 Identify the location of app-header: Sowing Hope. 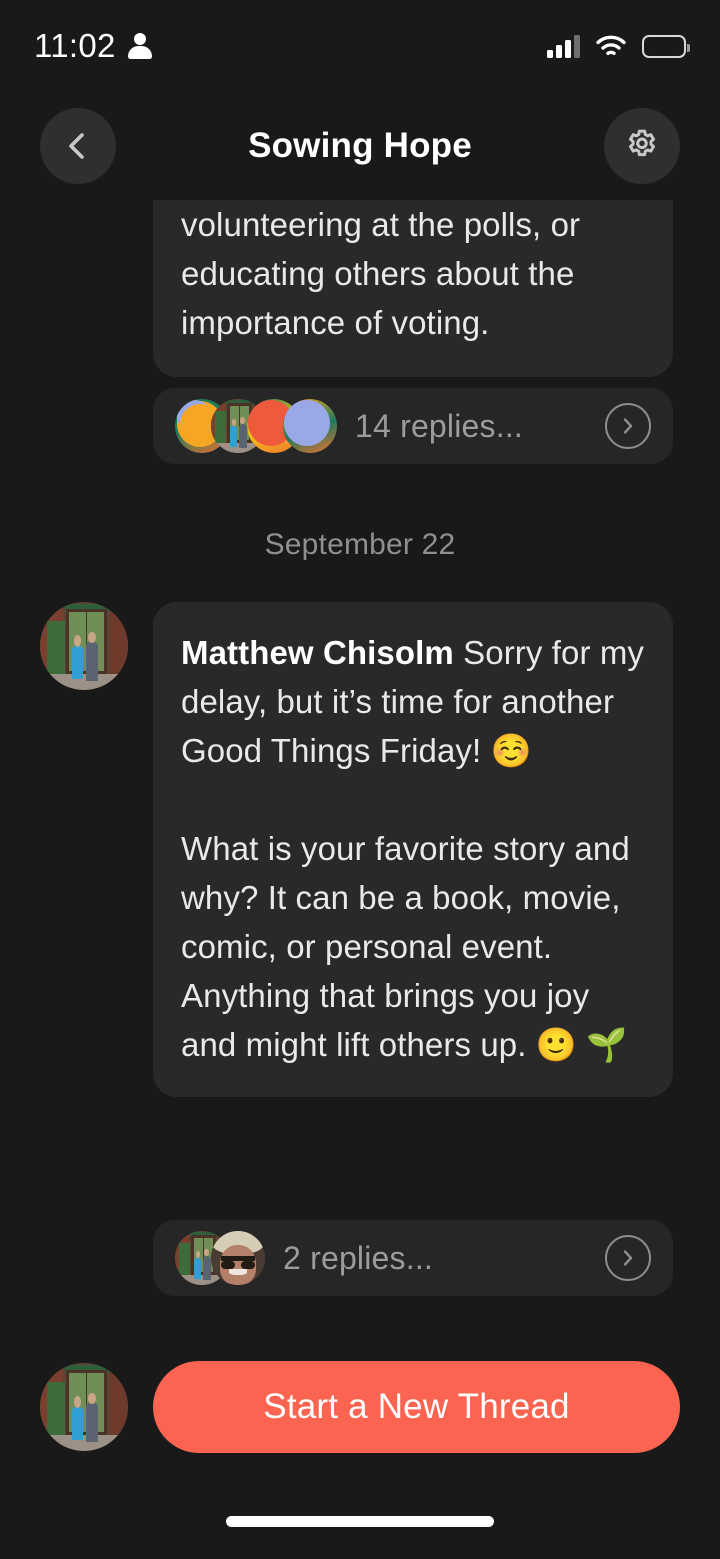
(360, 146).